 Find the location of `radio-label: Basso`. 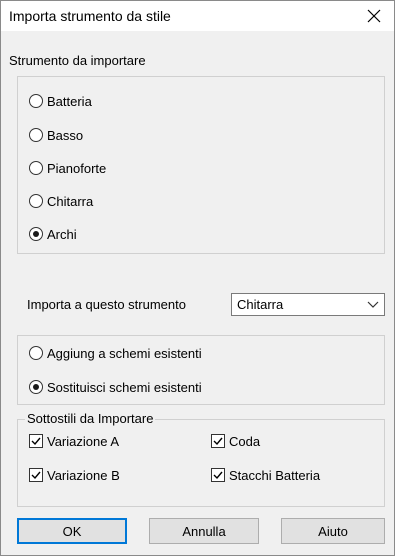

radio-label: Basso is located at coordinates (65, 135).